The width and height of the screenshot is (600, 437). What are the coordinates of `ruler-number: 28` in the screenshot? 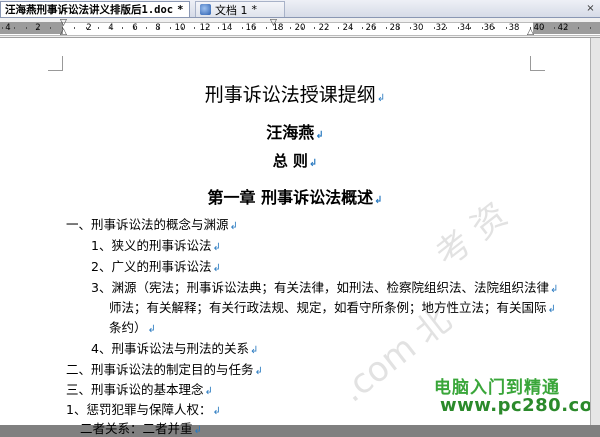 It's located at (395, 28).